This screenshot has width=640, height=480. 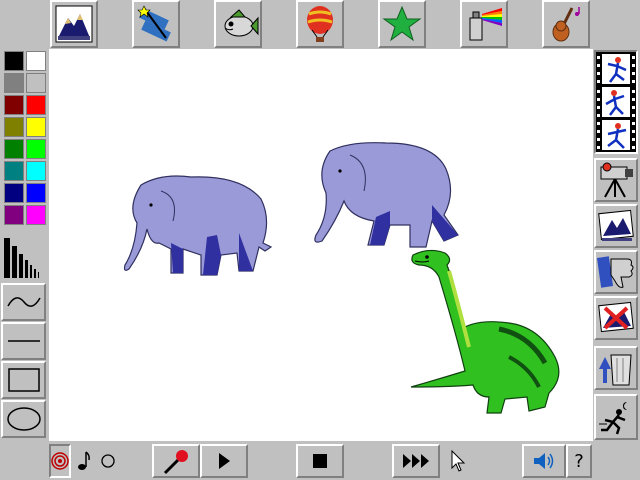 I want to click on rectangle-icon, so click(x=23, y=380).